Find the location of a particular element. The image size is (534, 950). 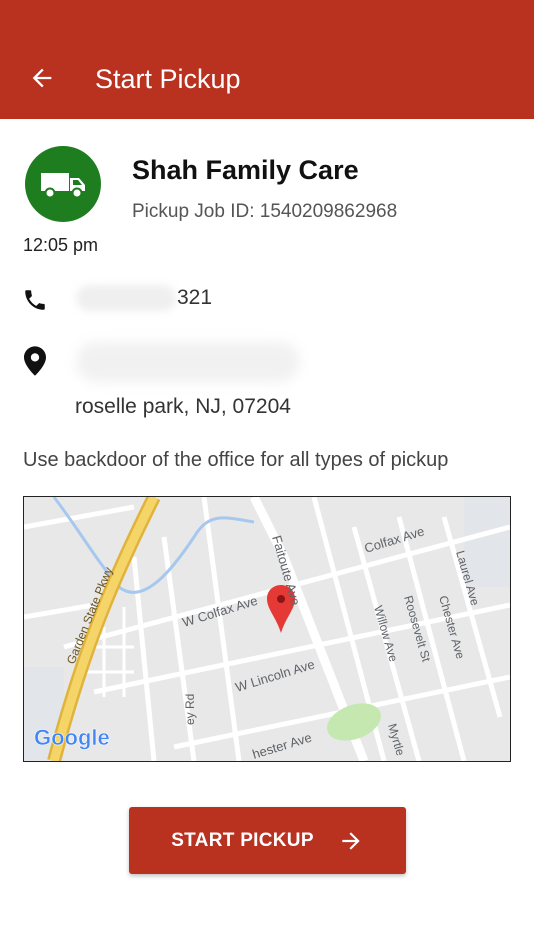

start-pickup-button: START PICKUP is located at coordinates (267, 840).